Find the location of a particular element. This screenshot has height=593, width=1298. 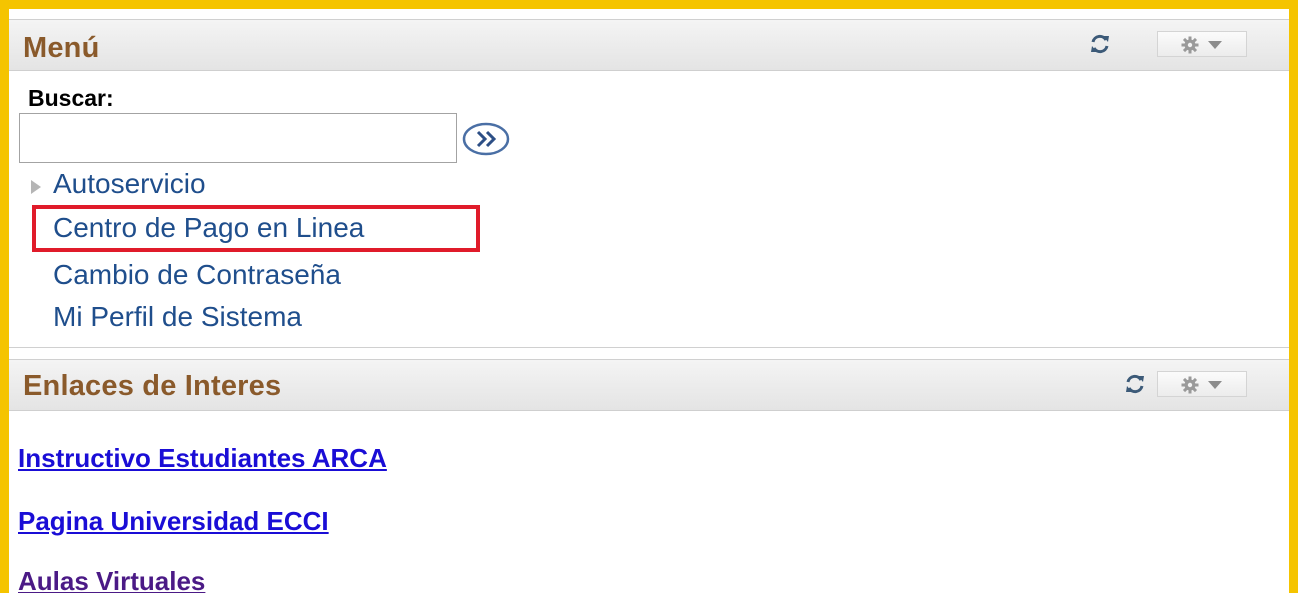

links-title: Enlaces de Interes is located at coordinates (152, 386).